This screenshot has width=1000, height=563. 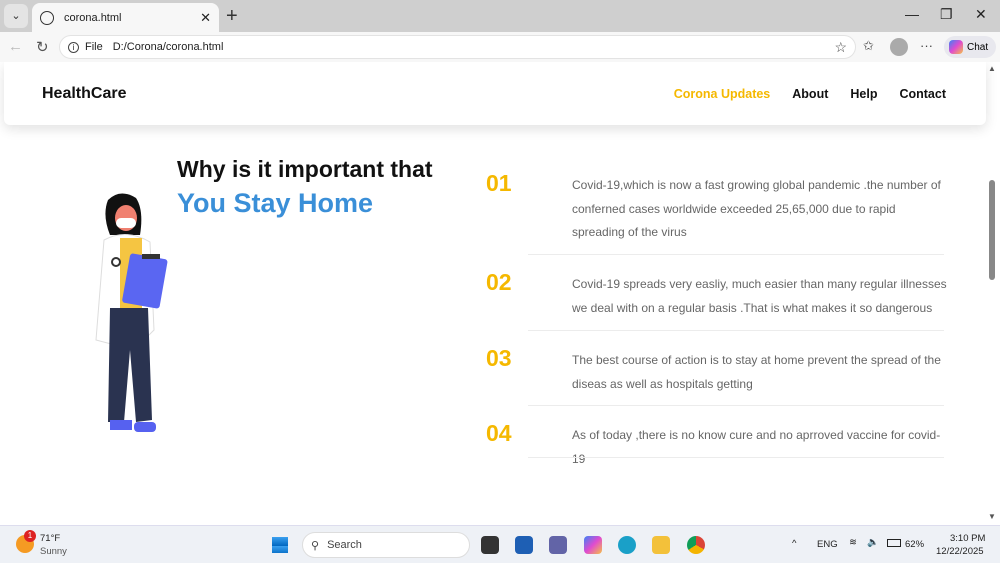 I want to click on nav-help: Help, so click(x=863, y=94).